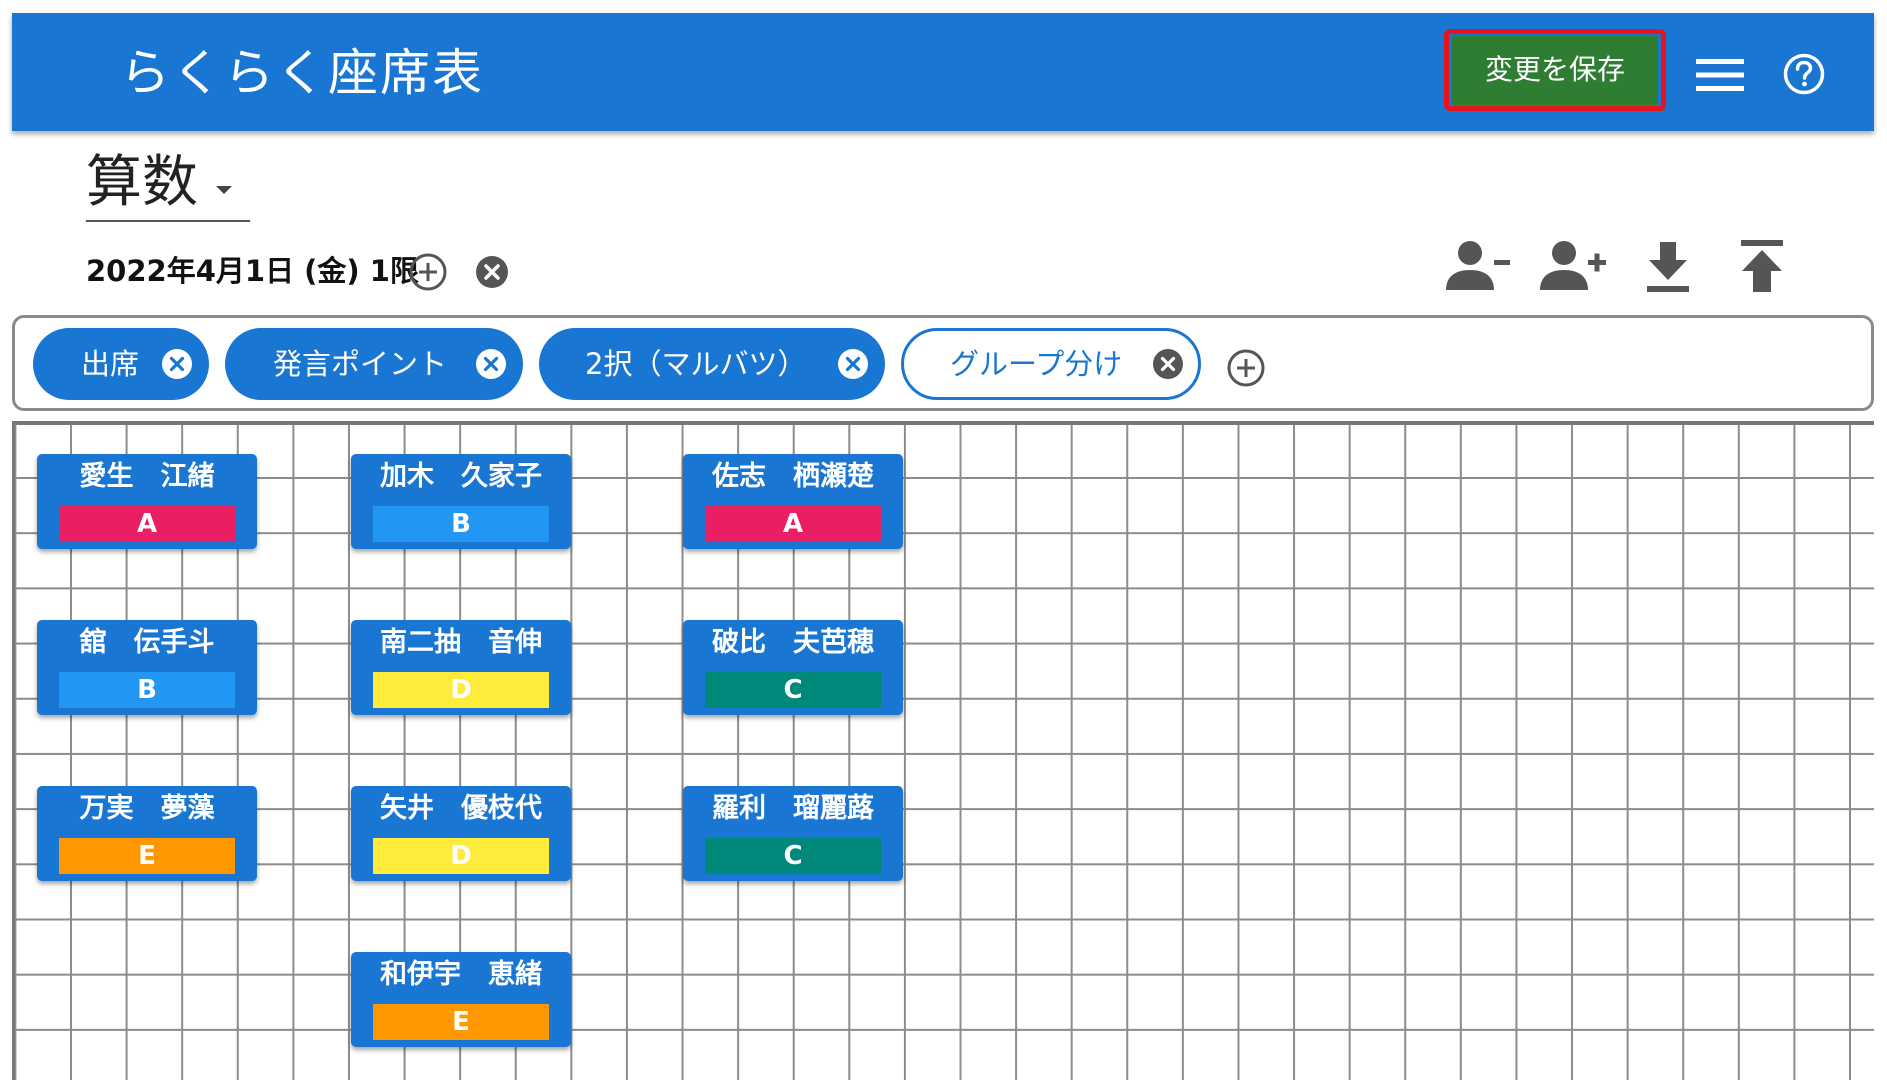  What do you see at coordinates (696, 364) in the screenshot?
I see `chip-label: 2択（マルバツ）` at bounding box center [696, 364].